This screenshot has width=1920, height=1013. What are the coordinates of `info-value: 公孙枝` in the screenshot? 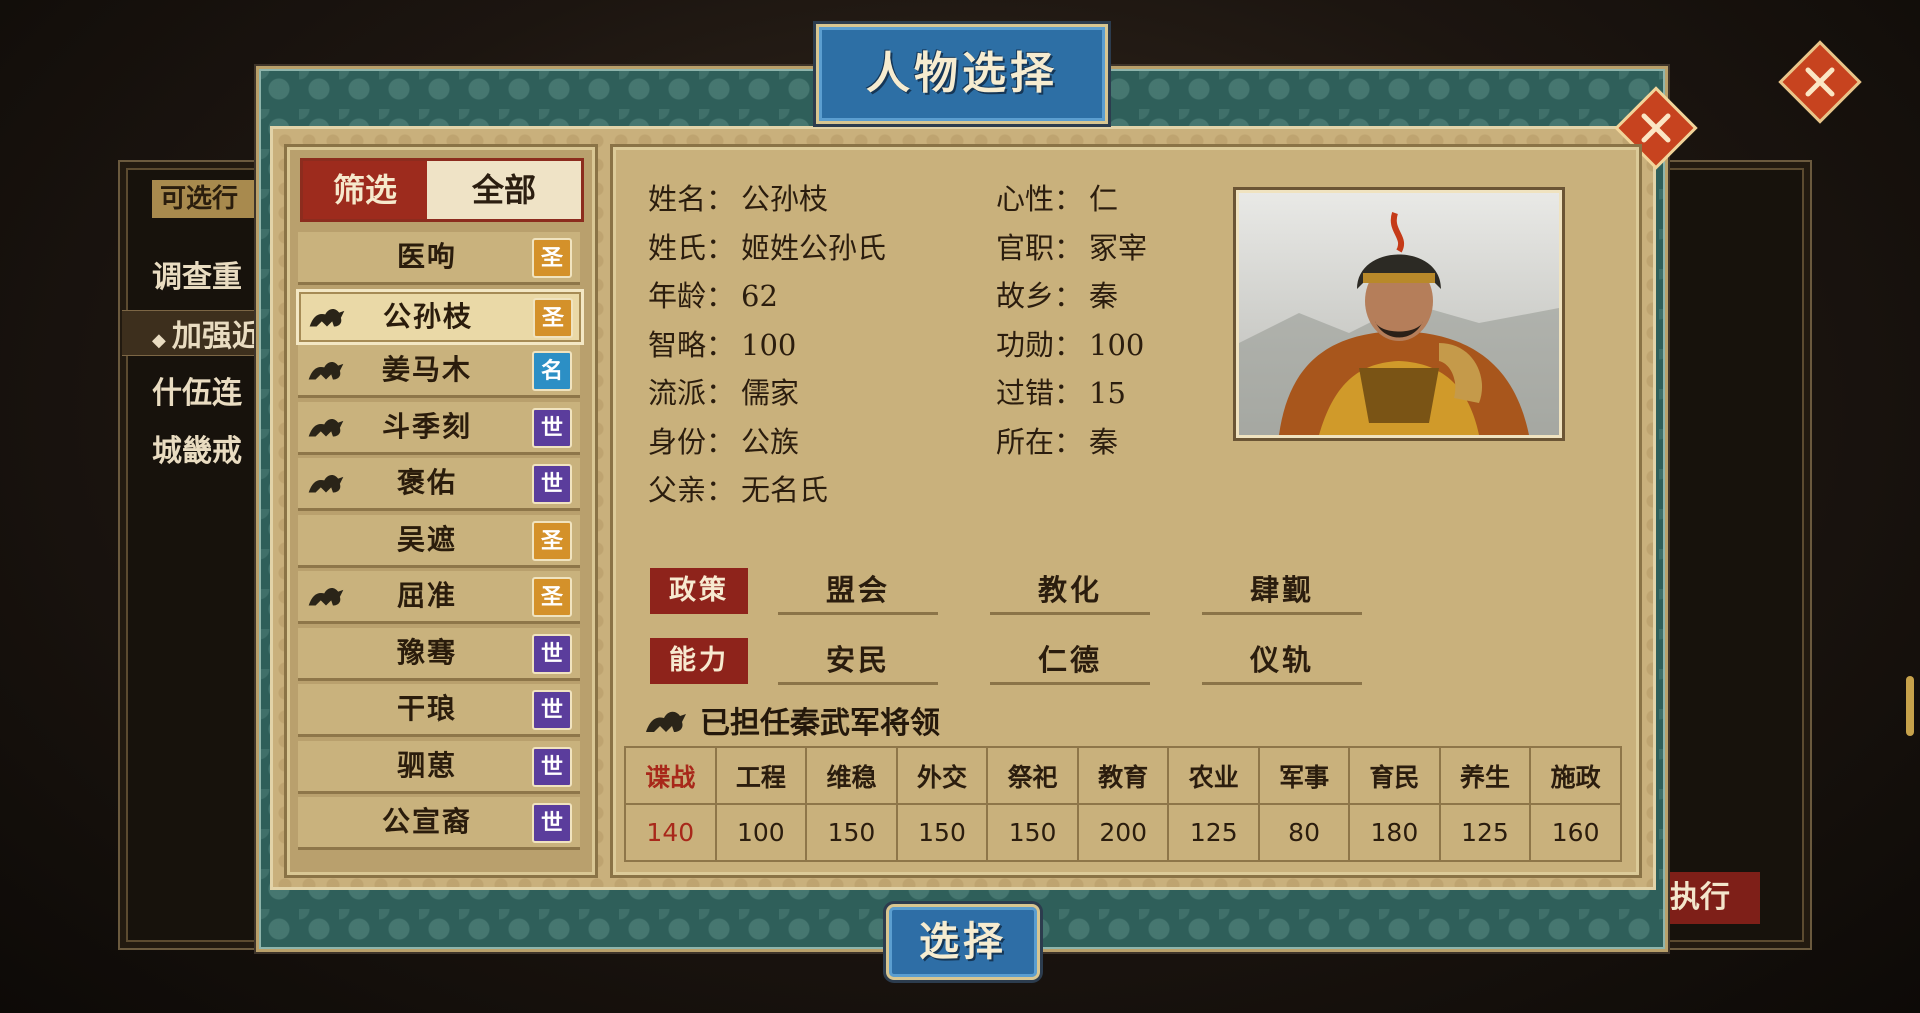 It's located at (785, 199).